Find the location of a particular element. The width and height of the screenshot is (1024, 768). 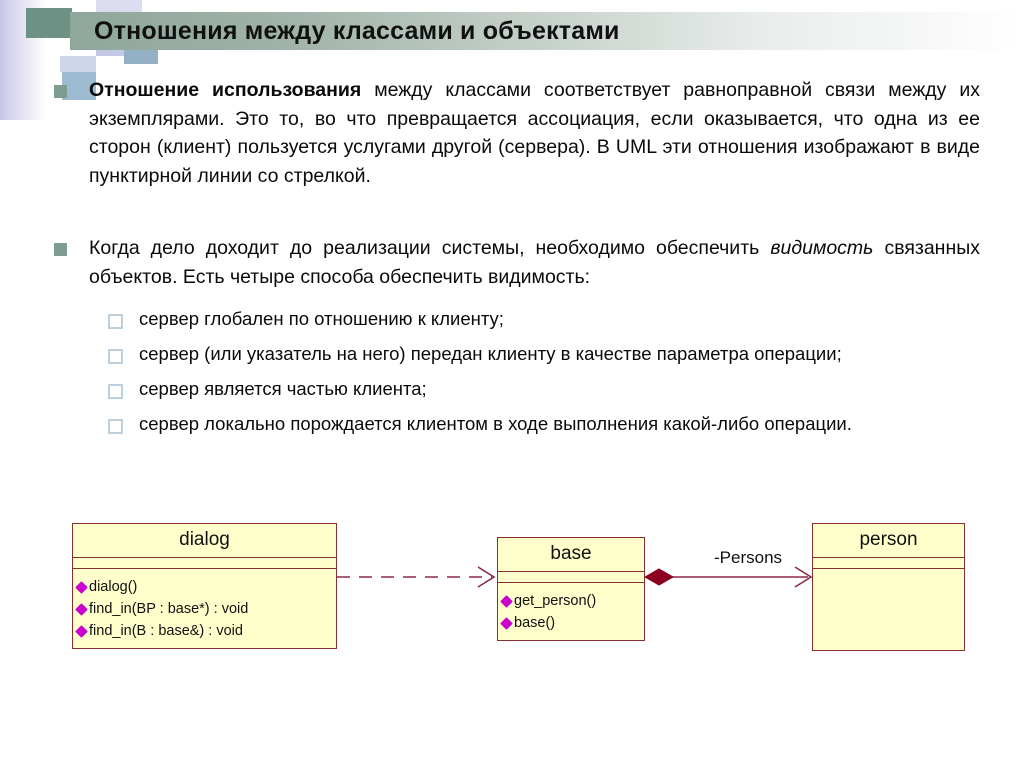

uml-method-row: get_person() is located at coordinates (572, 601).